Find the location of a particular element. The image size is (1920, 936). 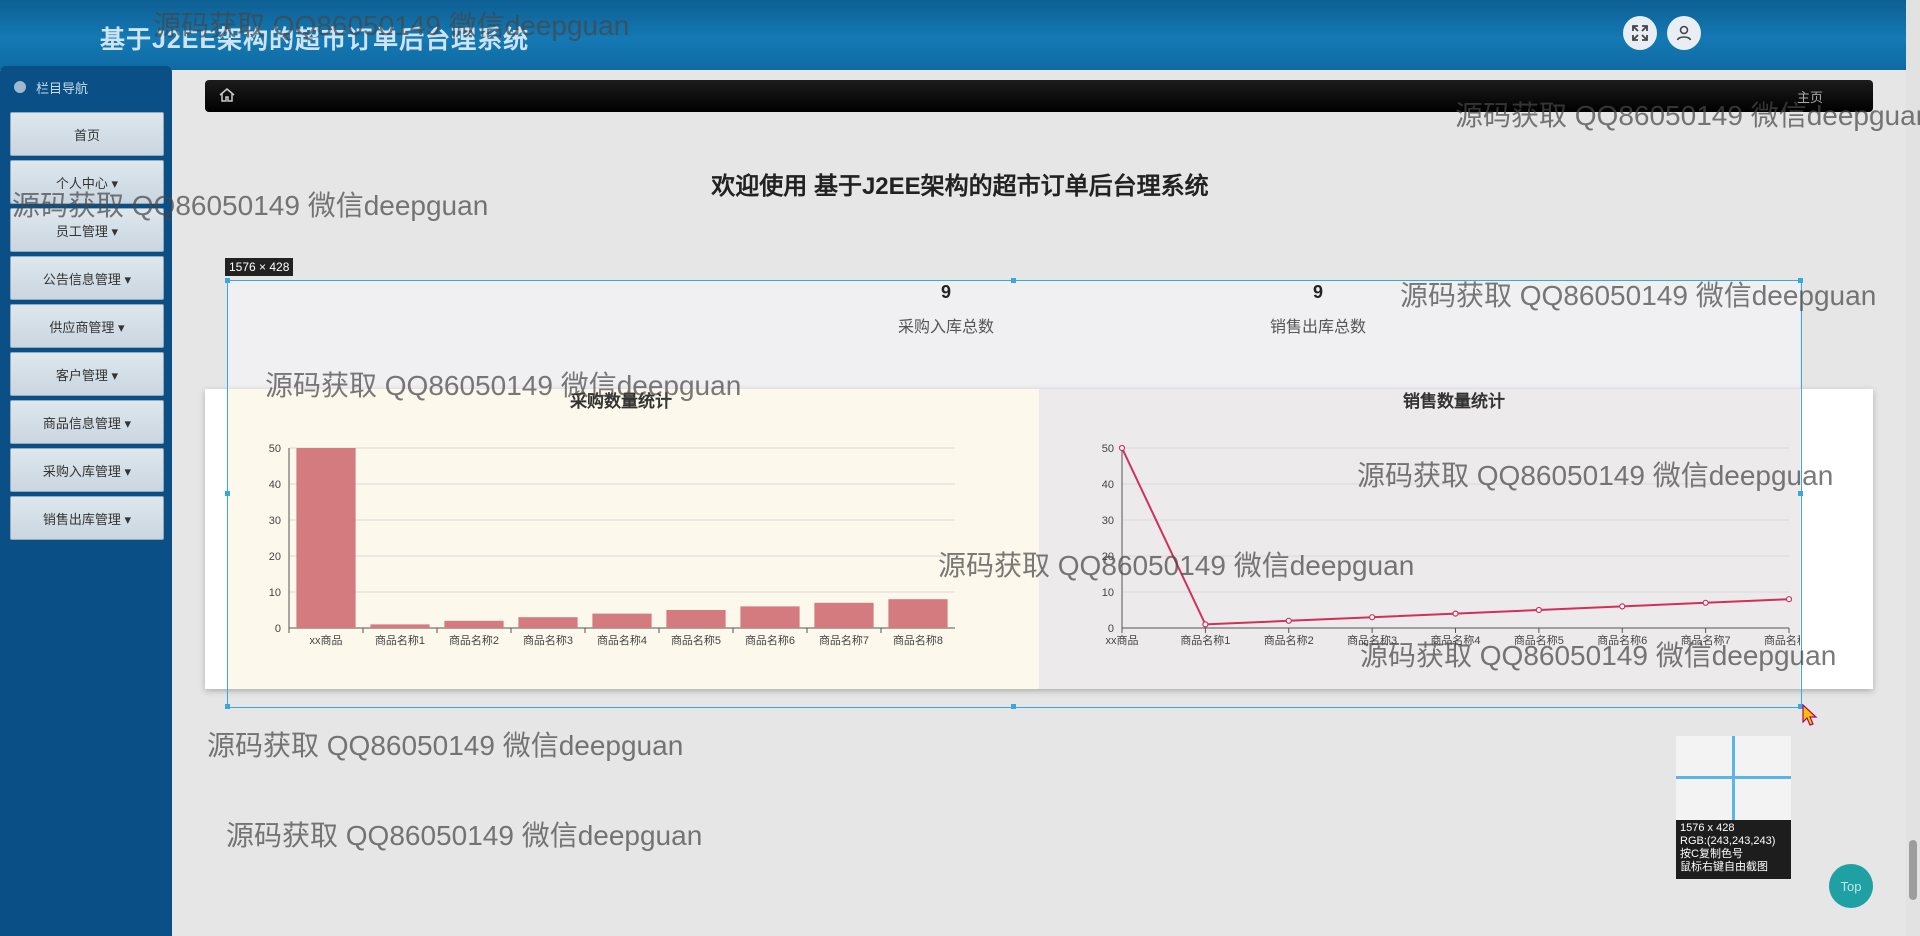

app-title: 基于J2EE架构的超市订单后台理系统 is located at coordinates (315, 40).